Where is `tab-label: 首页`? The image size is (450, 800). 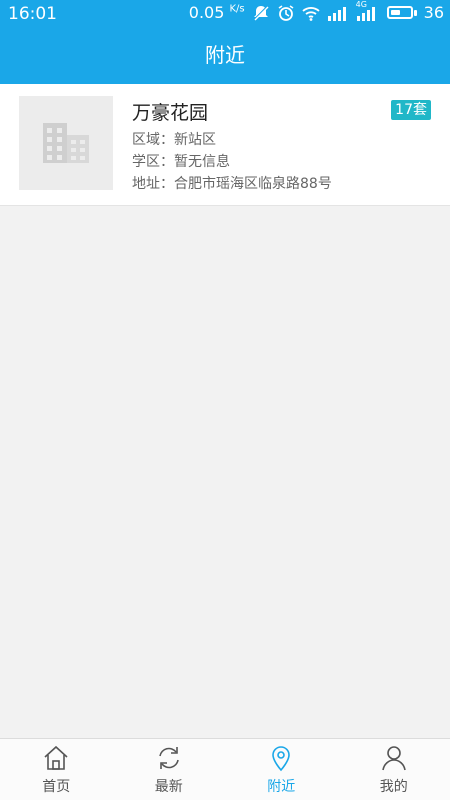
tab-label: 首页 is located at coordinates (56, 787).